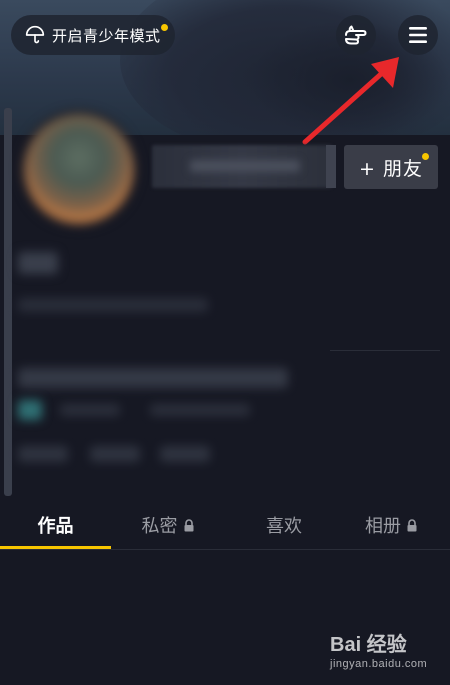 The height and width of the screenshot is (685, 450). What do you see at coordinates (225, 549) in the screenshot?
I see `tabs-bottom-divider` at bounding box center [225, 549].